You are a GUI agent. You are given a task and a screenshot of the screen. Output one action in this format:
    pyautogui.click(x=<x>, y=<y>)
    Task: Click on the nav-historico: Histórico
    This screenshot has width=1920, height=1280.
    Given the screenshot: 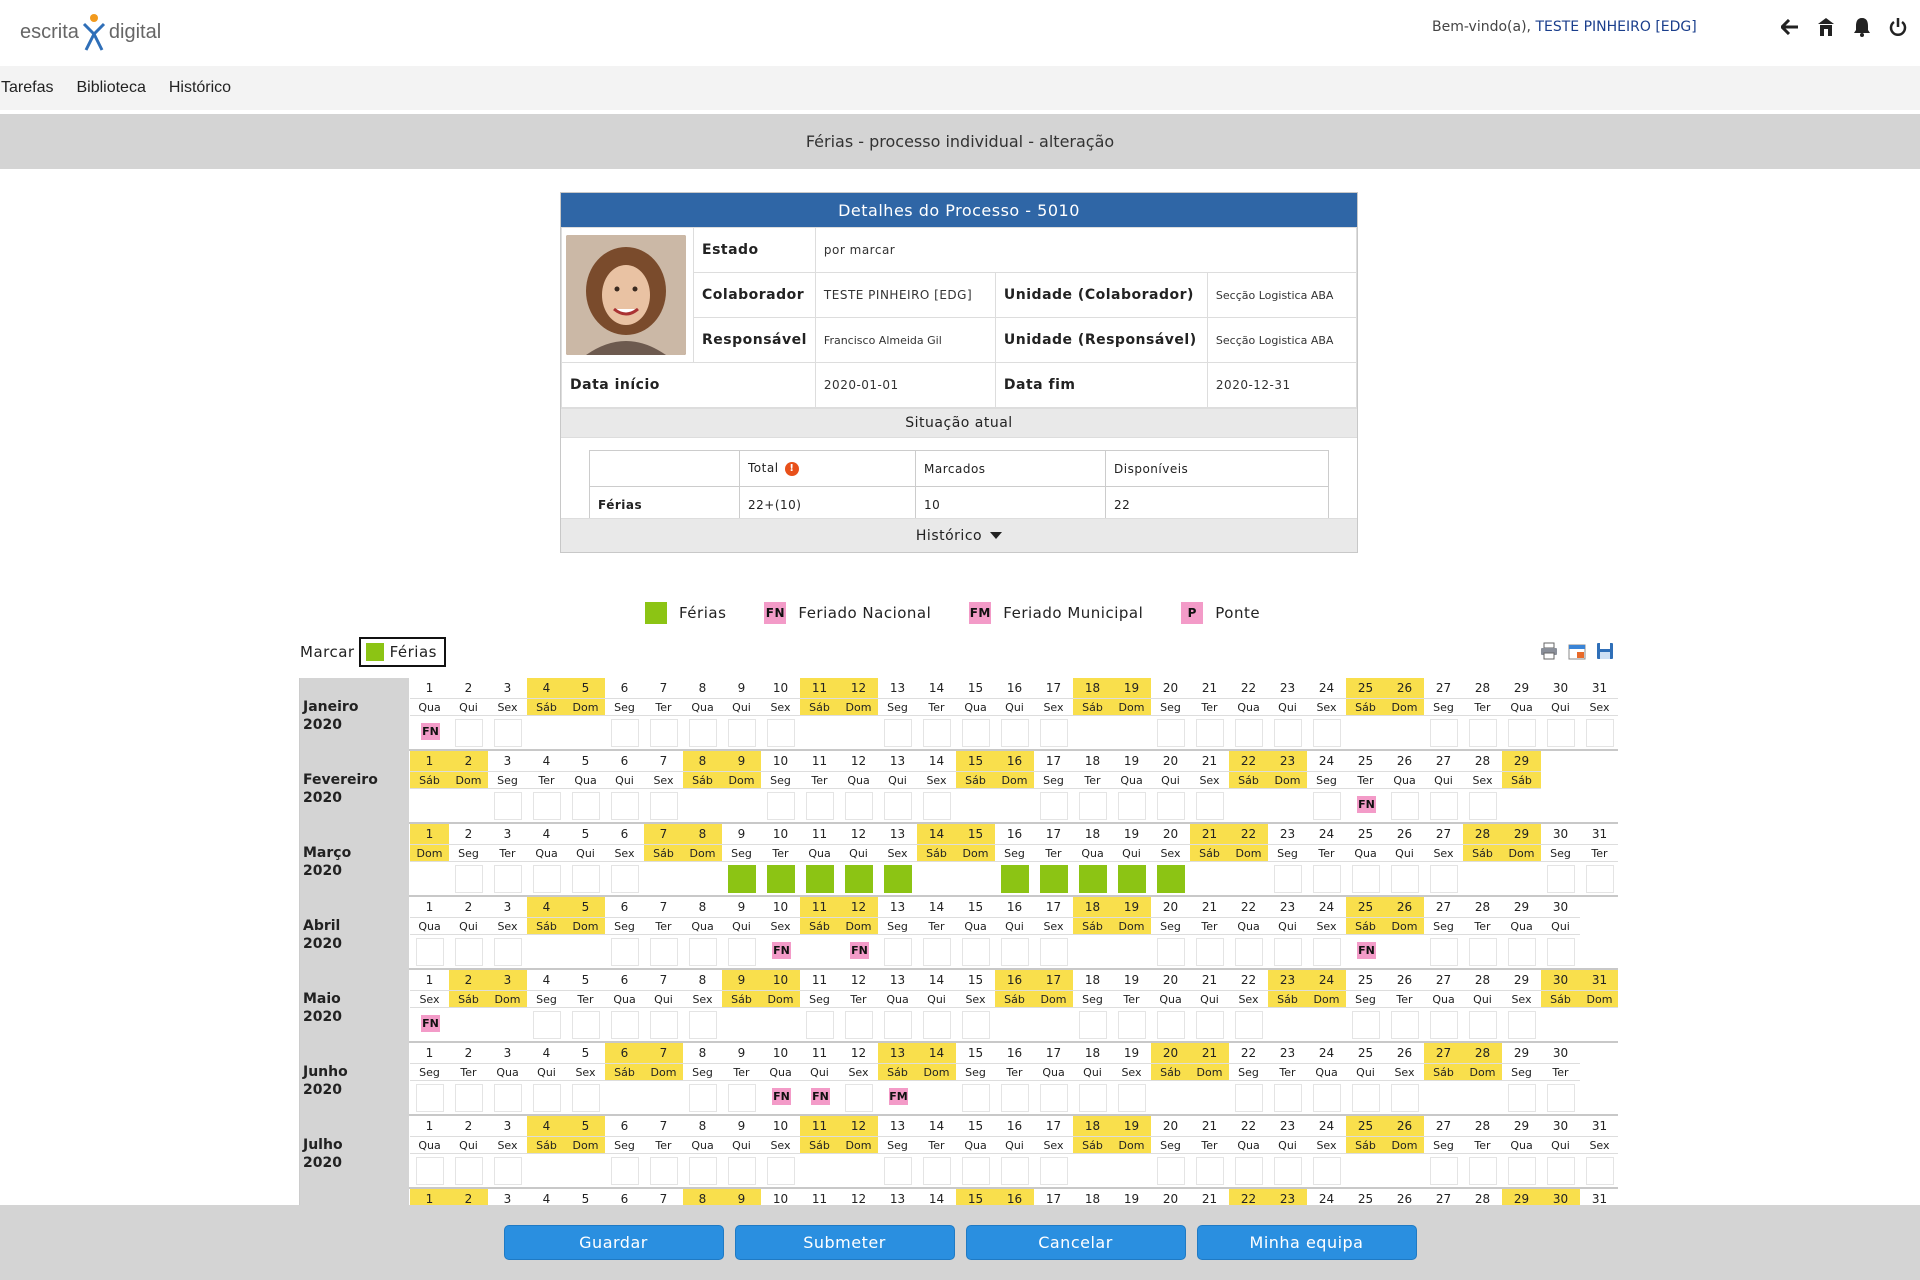 What is the action you would take?
    pyautogui.click(x=205, y=88)
    